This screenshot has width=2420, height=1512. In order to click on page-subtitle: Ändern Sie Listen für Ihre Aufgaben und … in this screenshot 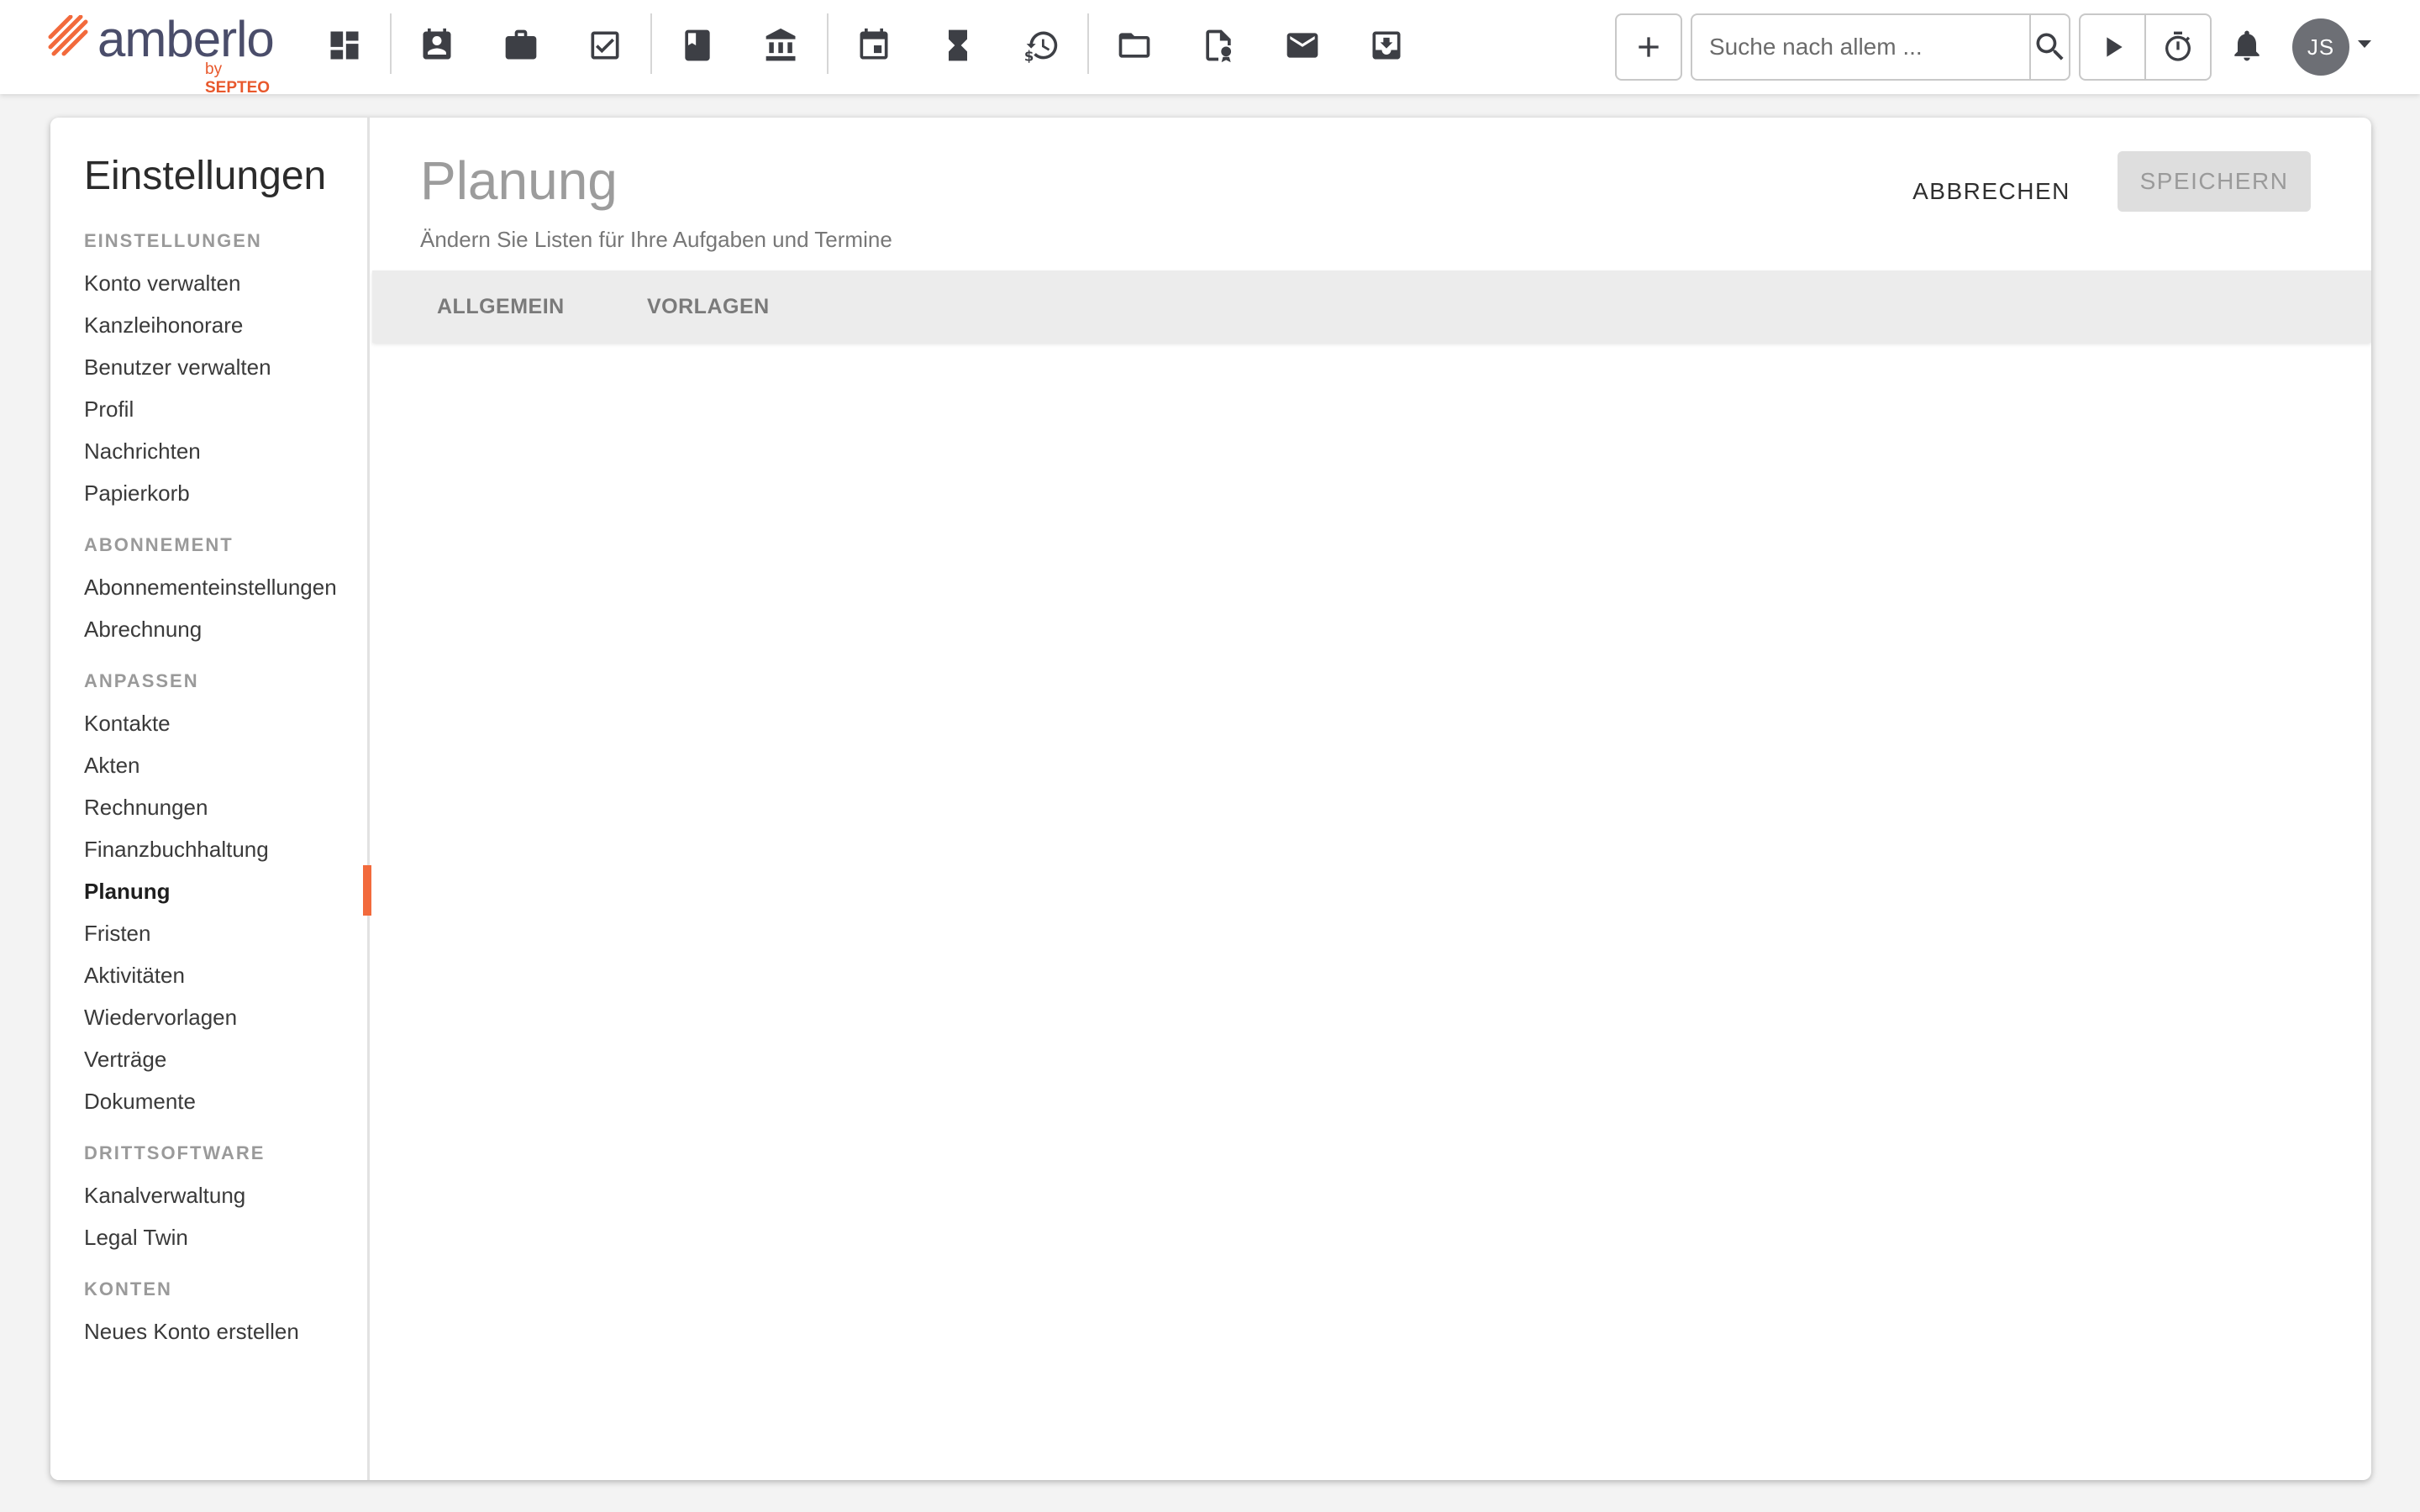, I will do `click(656, 239)`.